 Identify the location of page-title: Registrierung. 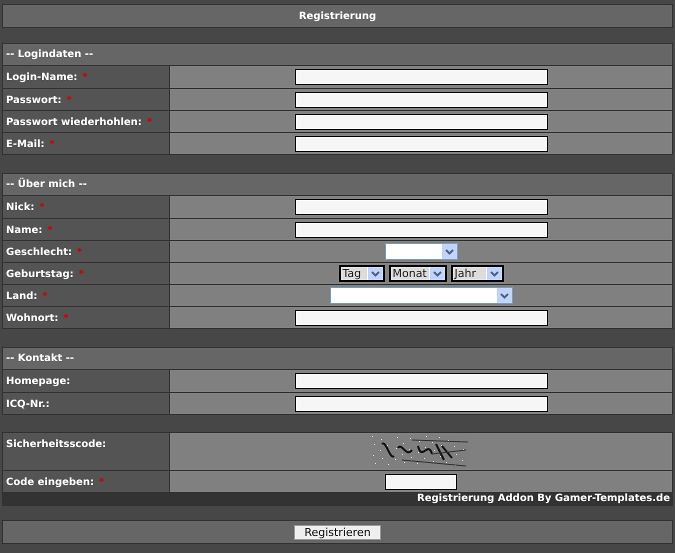
(337, 17).